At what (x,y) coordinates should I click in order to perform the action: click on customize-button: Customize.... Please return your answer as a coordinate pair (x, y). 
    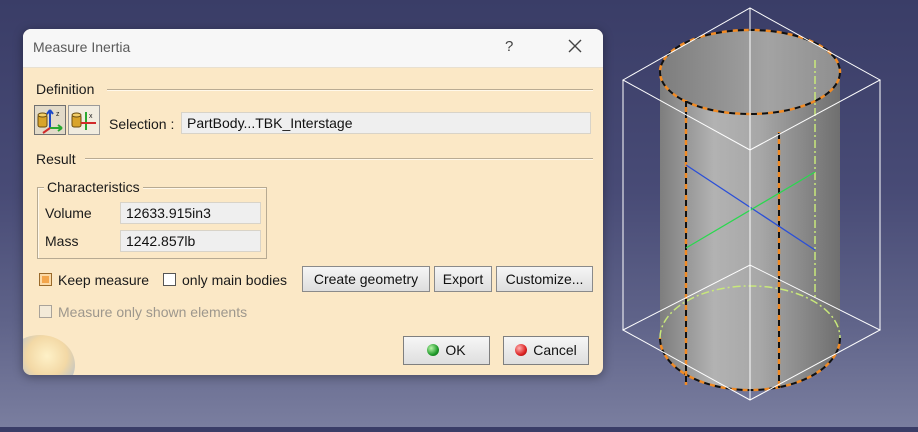
    Looking at the image, I should click on (544, 279).